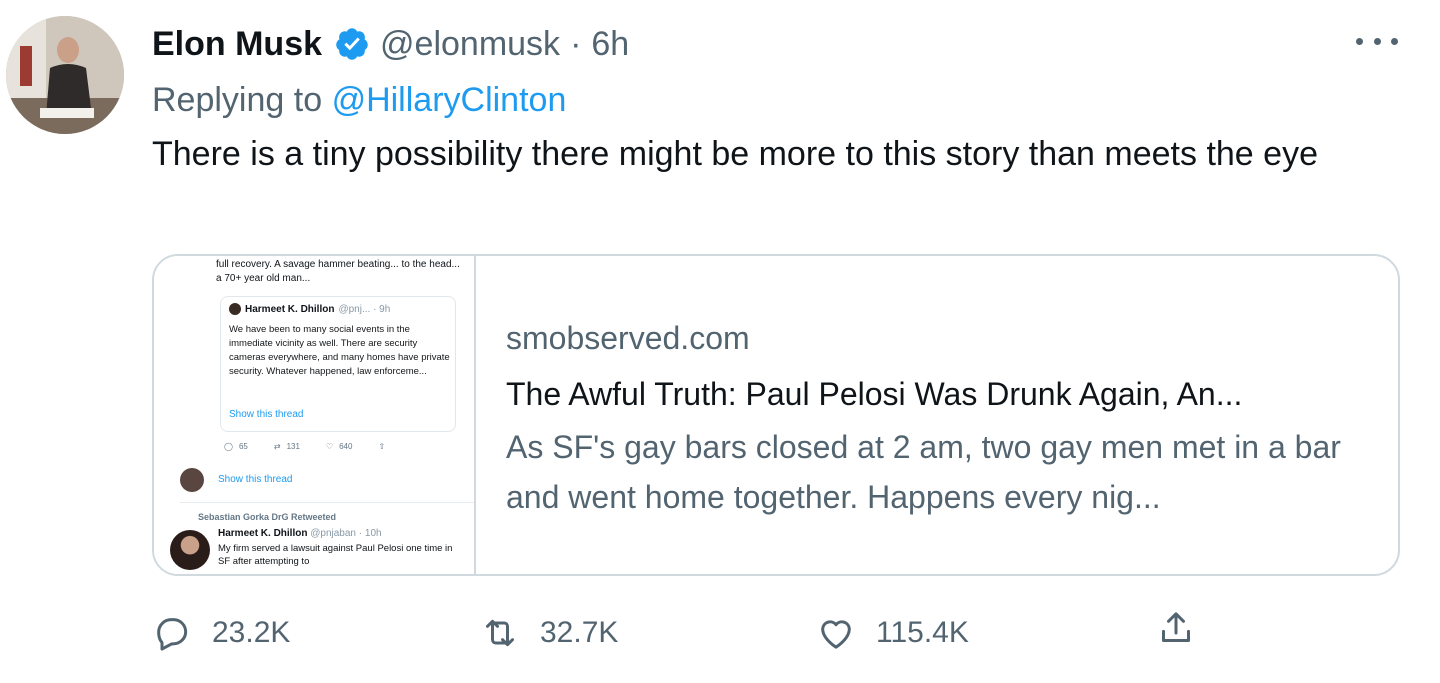 The width and height of the screenshot is (1440, 683). I want to click on author-avatar, so click(65, 75).